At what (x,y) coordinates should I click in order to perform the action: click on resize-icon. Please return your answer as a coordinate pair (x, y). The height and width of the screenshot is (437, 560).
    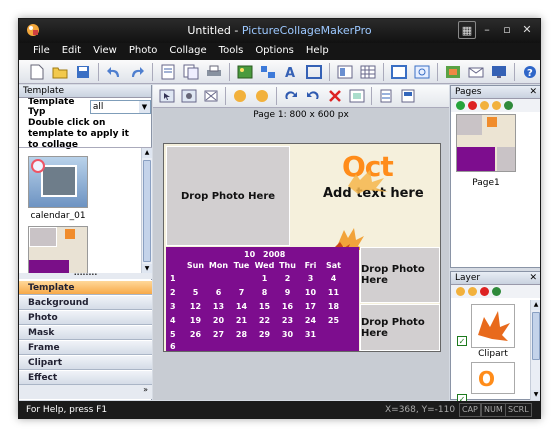
    Looking at the image, I should click on (357, 96).